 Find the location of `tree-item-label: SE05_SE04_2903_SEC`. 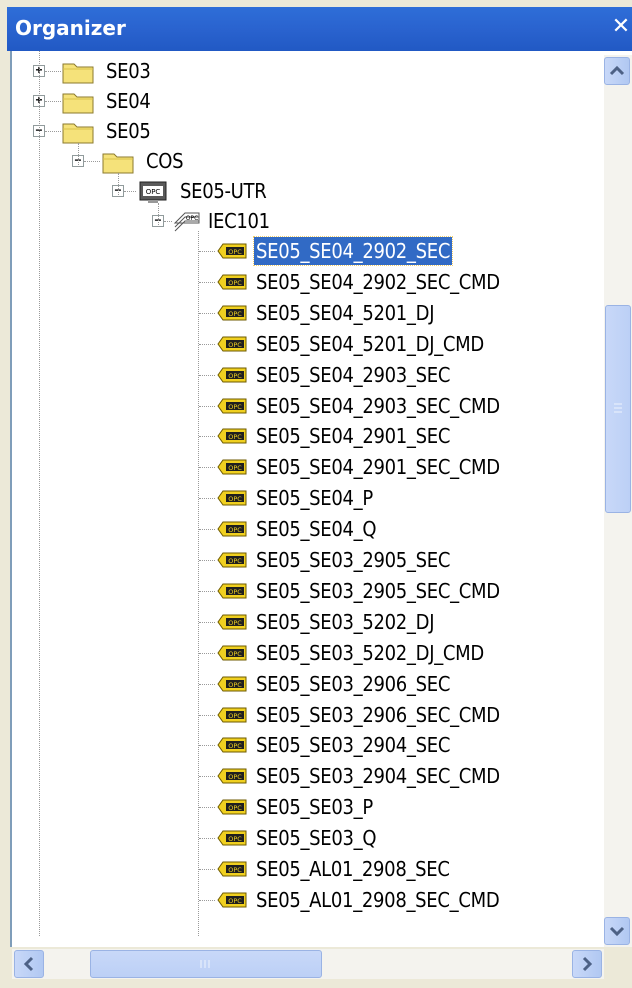

tree-item-label: SE05_SE04_2903_SEC is located at coordinates (353, 374).